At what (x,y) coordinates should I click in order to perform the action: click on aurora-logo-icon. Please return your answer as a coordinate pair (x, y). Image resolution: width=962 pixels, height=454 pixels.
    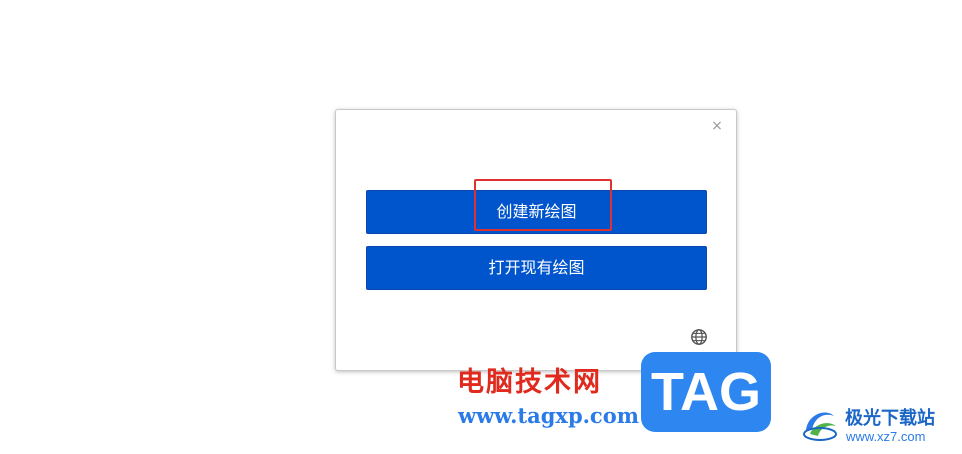
    Looking at the image, I should click on (820, 426).